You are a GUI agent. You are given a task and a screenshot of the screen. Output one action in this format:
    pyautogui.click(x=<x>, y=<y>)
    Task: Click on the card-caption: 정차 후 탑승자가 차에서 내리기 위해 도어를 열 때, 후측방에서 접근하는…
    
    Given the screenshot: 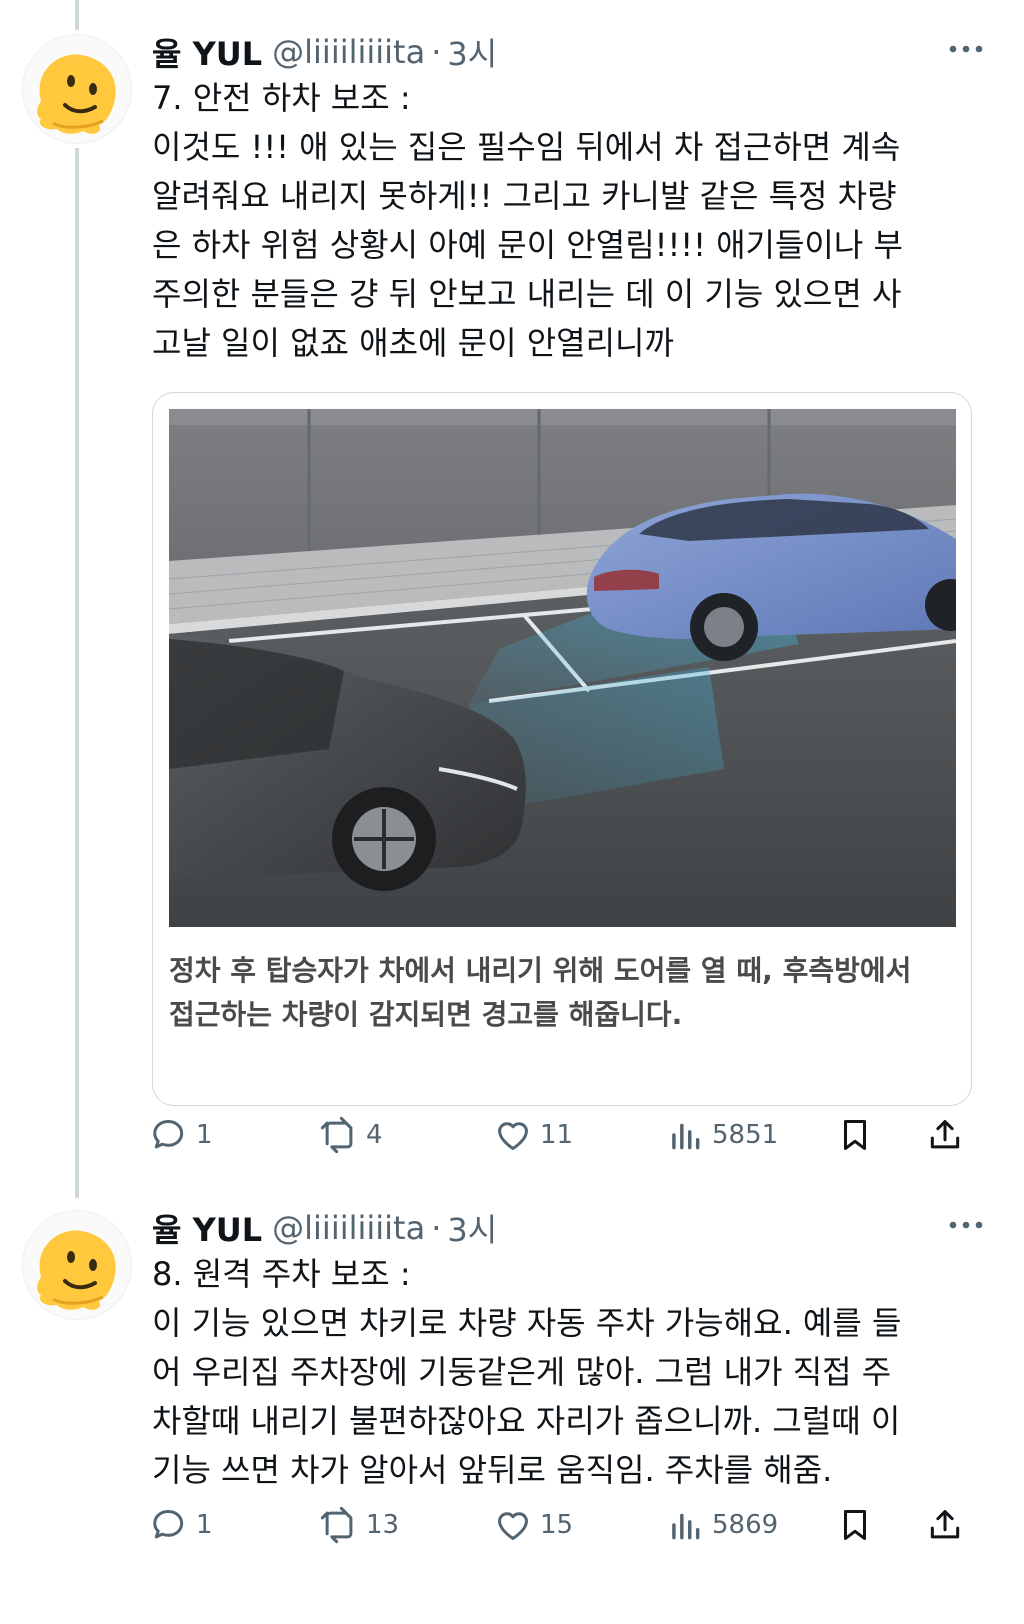 What is the action you would take?
    pyautogui.click(x=564, y=993)
    